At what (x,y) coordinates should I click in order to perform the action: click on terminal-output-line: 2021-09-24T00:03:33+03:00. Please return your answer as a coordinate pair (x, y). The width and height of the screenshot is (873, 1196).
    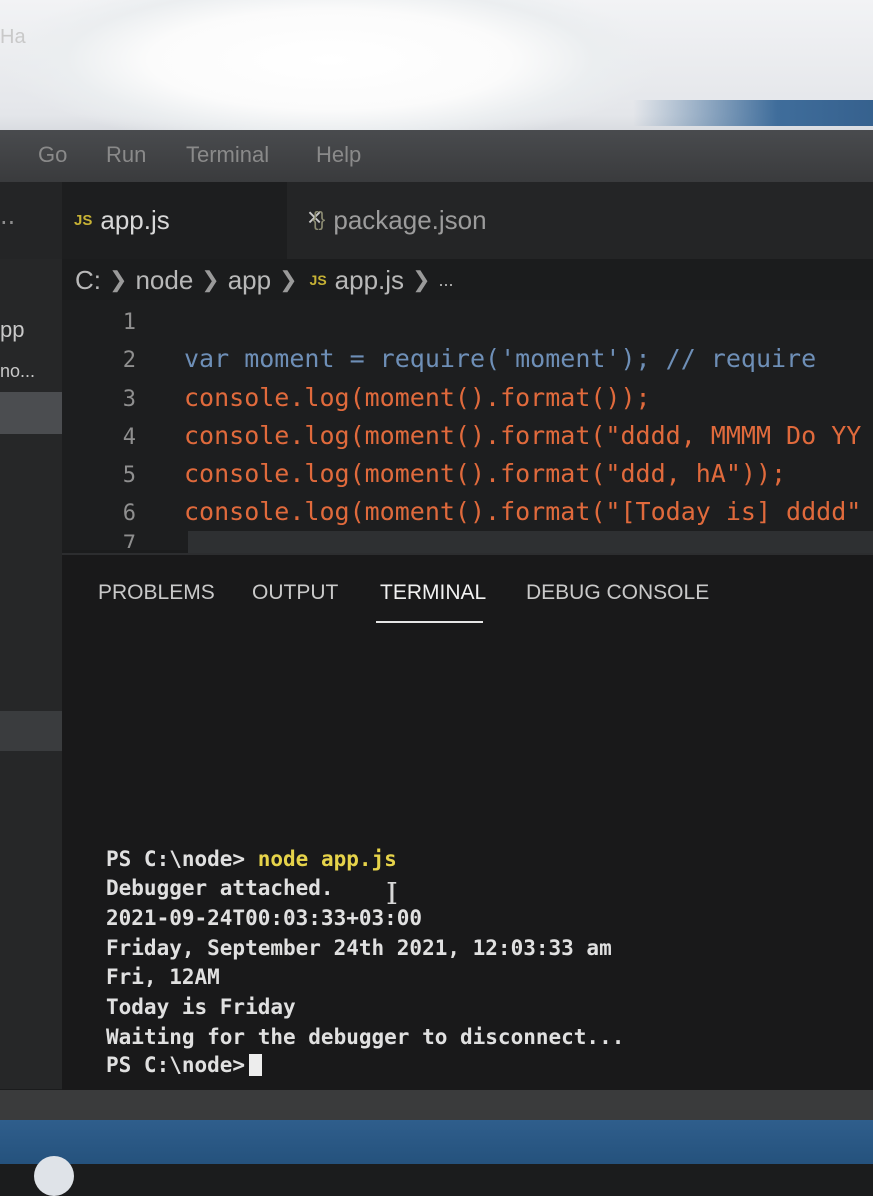
    Looking at the image, I should click on (264, 918).